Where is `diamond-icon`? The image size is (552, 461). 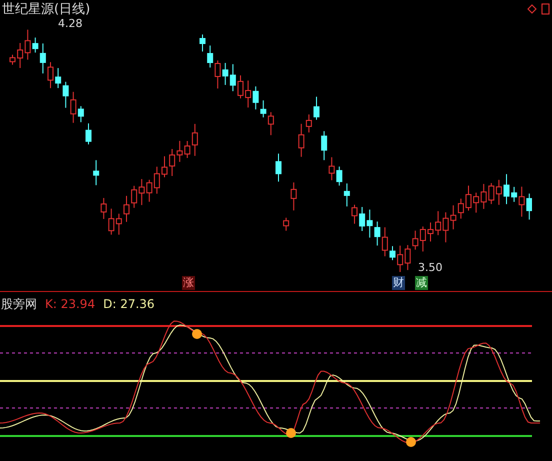
diamond-icon is located at coordinates (532, 9).